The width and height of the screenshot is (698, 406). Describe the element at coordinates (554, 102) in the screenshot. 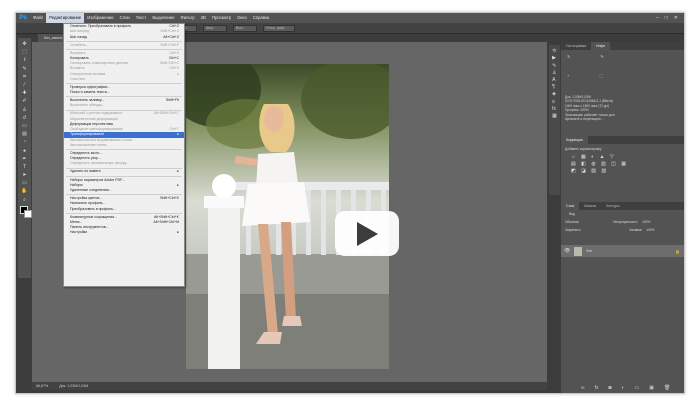

I see `properties-icon: ≡` at that location.